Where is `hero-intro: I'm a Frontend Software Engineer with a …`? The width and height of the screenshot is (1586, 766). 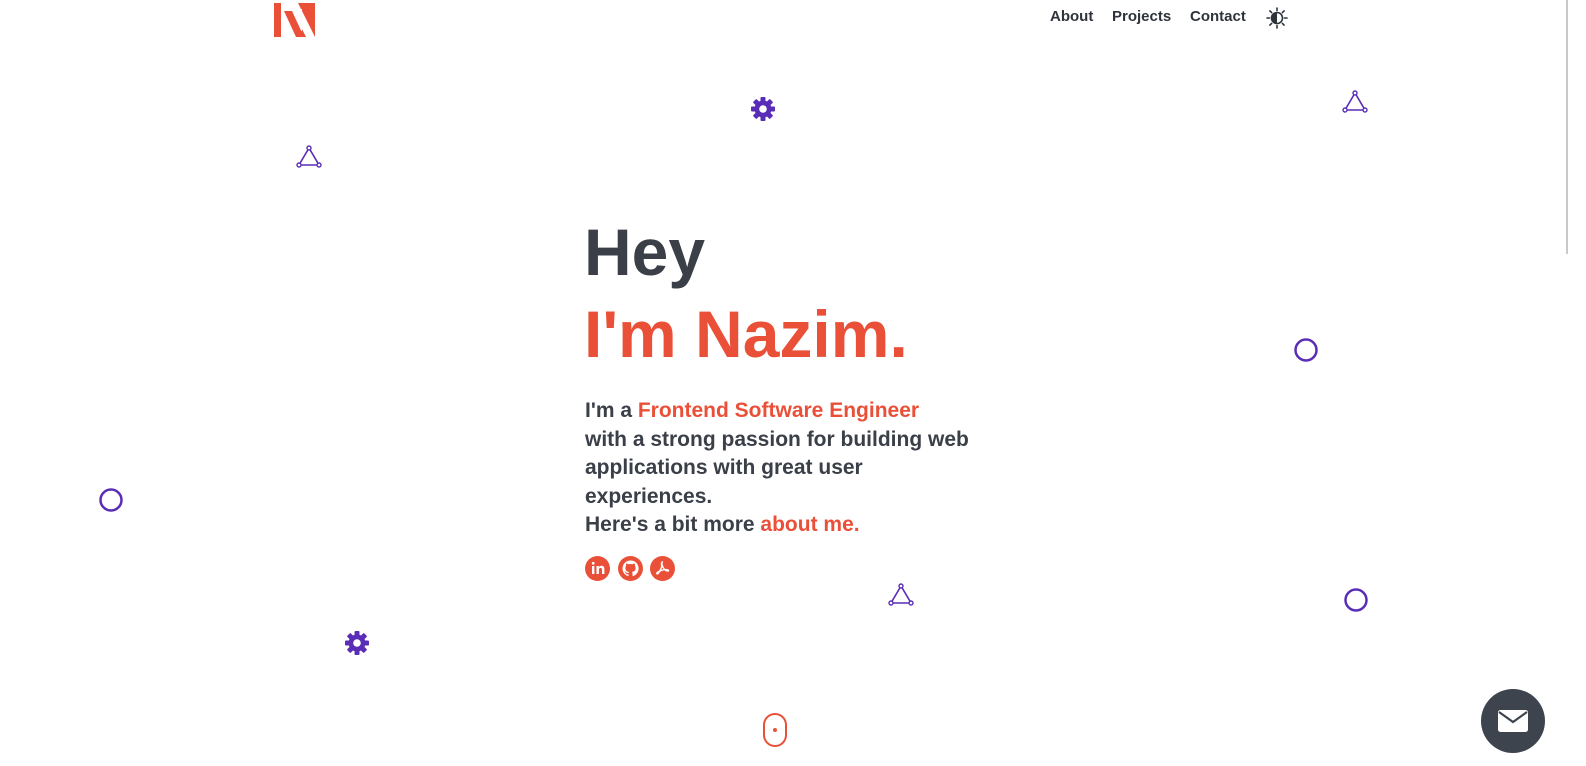 hero-intro: I'm a Frontend Software Engineer with a … is located at coordinates (795, 468).